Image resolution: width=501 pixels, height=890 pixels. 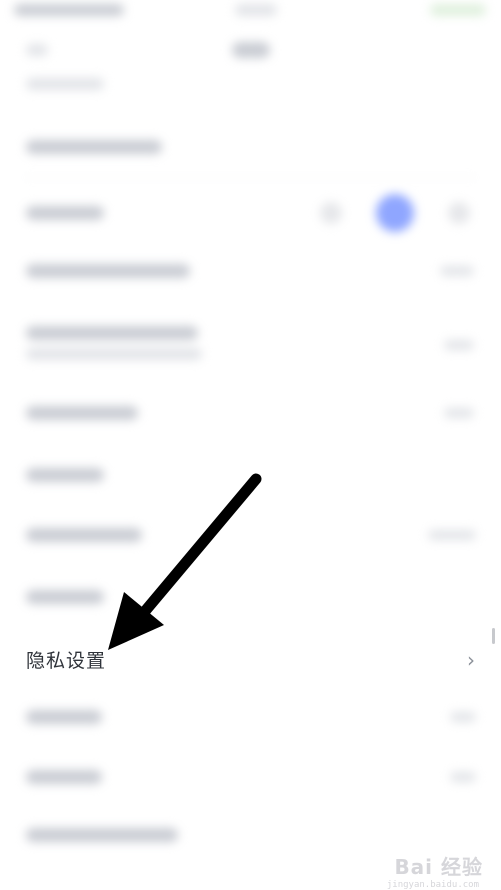 What do you see at coordinates (438, 867) in the screenshot?
I see `baidu-watermark-logo: Bai 经验` at bounding box center [438, 867].